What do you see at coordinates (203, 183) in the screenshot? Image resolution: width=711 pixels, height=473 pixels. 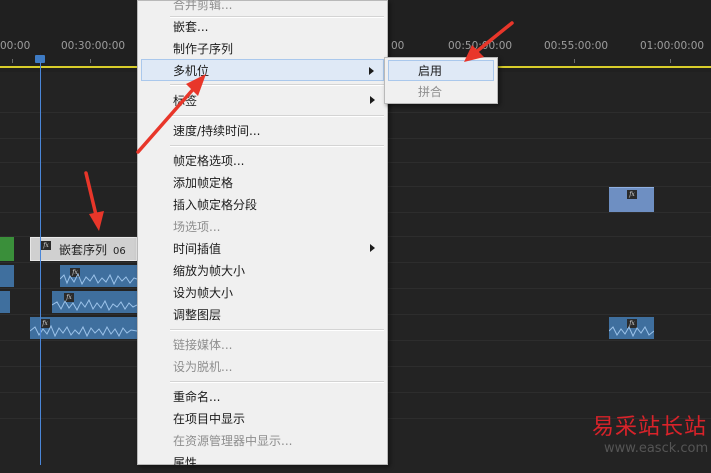 I see `menu-item-label: 添加帧定格` at bounding box center [203, 183].